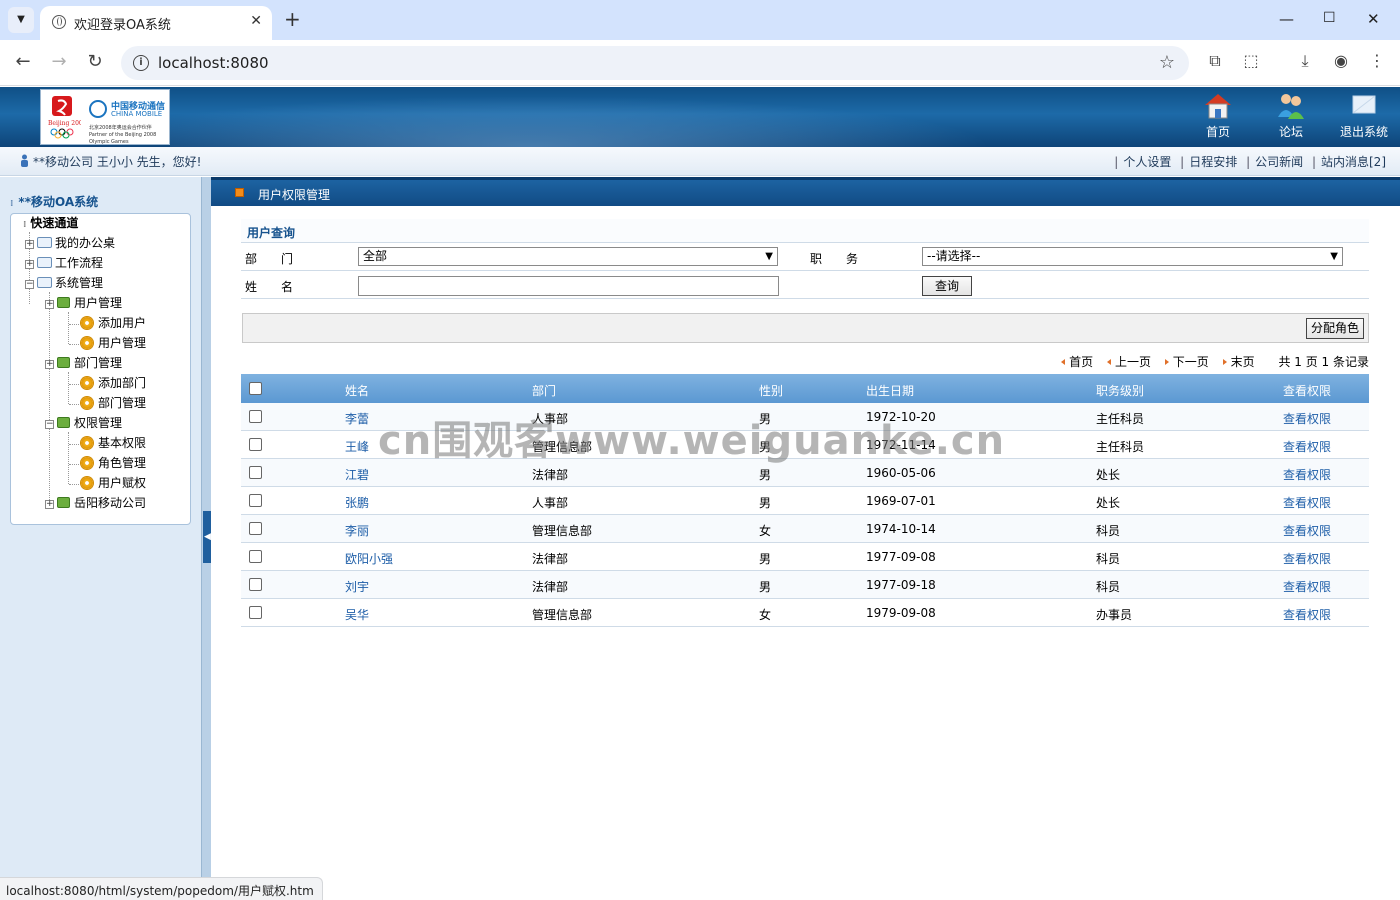 The image size is (1400, 900). What do you see at coordinates (83, 303) in the screenshot?
I see `tree-item-user-mgmt: + 用户管理` at bounding box center [83, 303].